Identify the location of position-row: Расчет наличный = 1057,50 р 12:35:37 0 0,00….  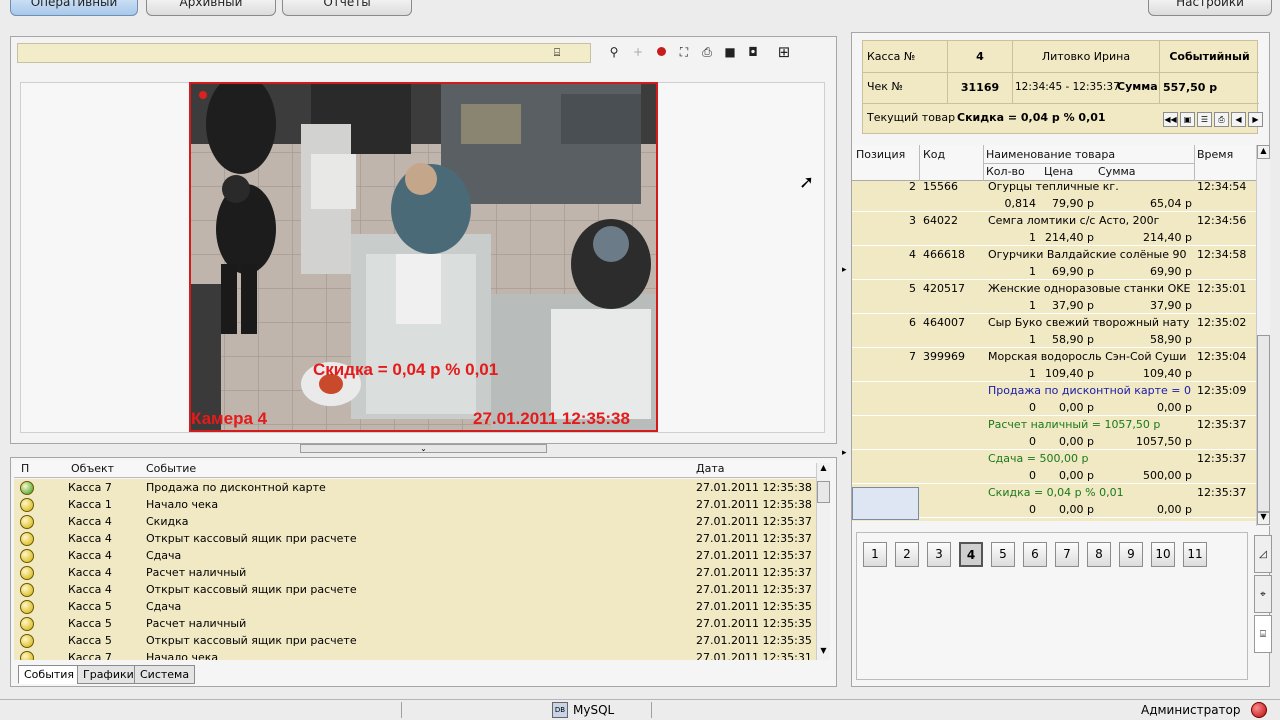
(1054, 433).